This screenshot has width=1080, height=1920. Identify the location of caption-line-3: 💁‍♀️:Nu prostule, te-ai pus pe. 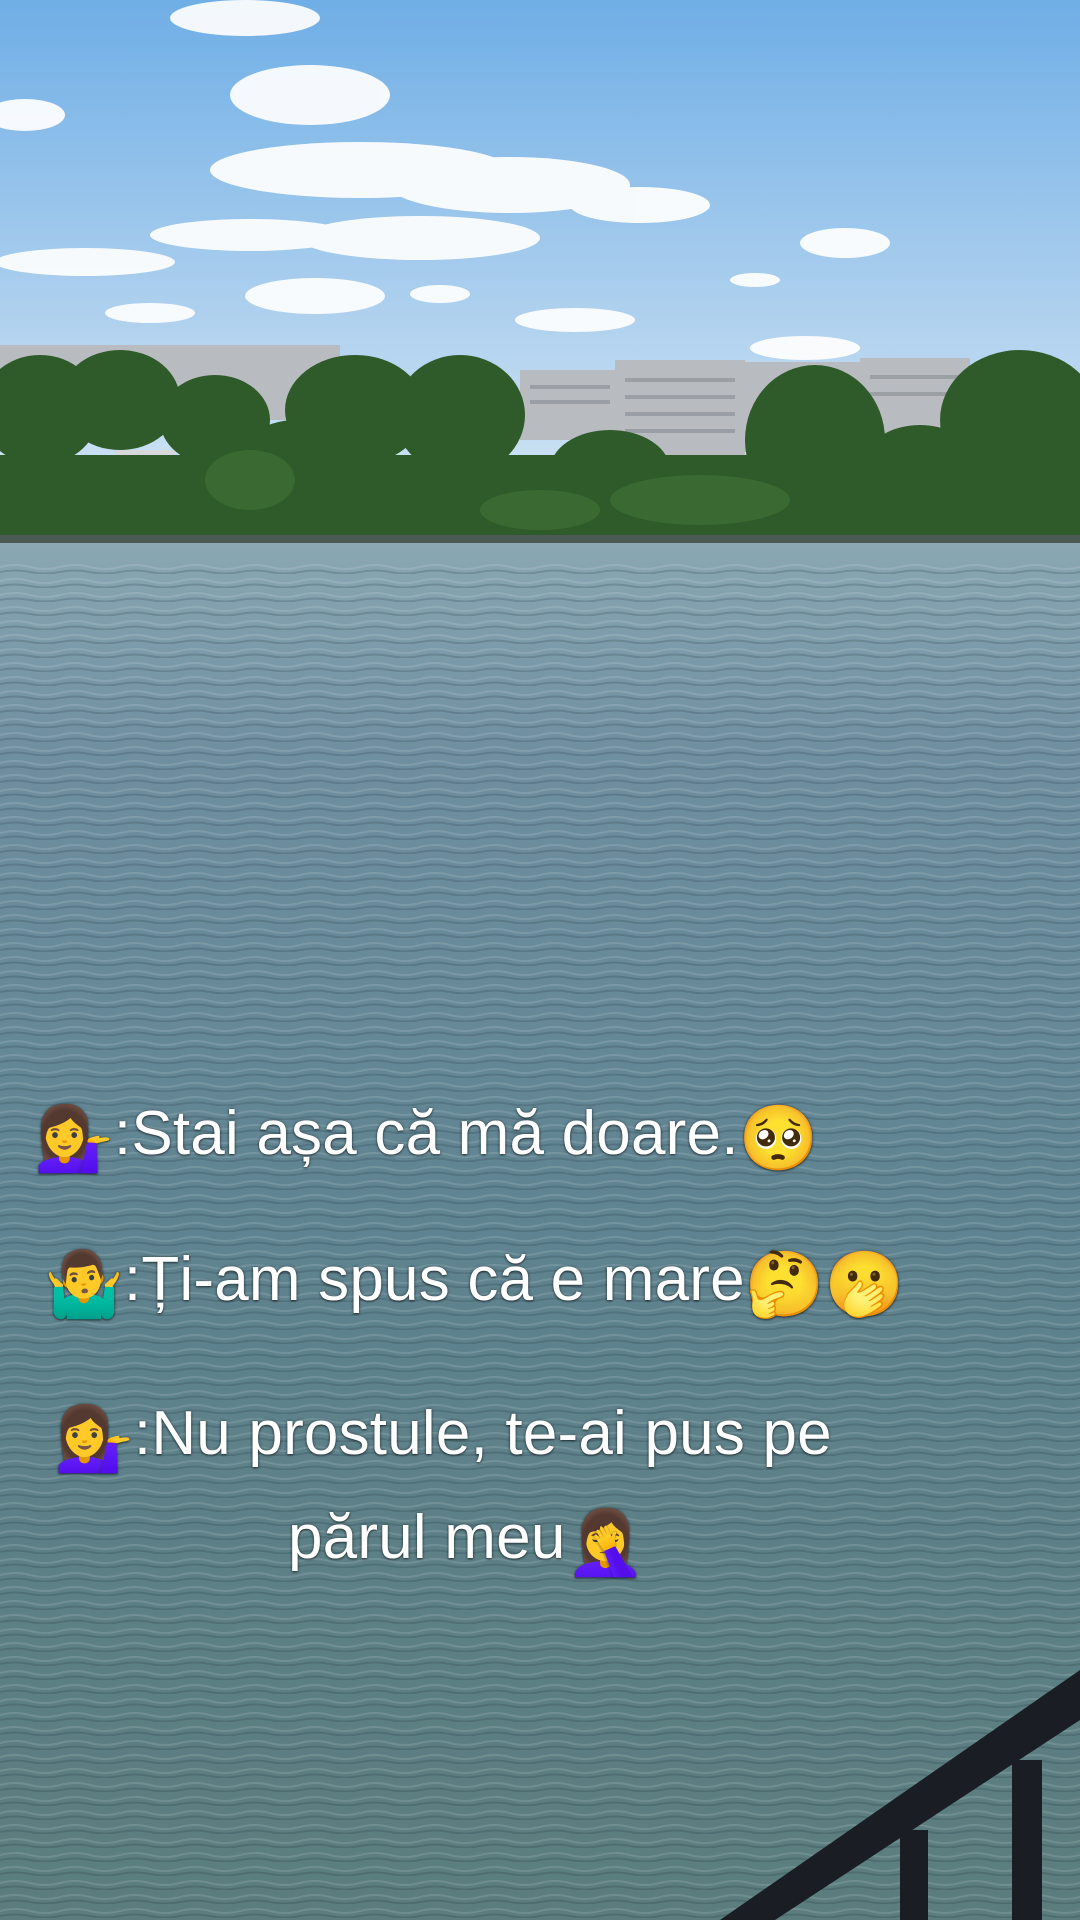
(443, 1437).